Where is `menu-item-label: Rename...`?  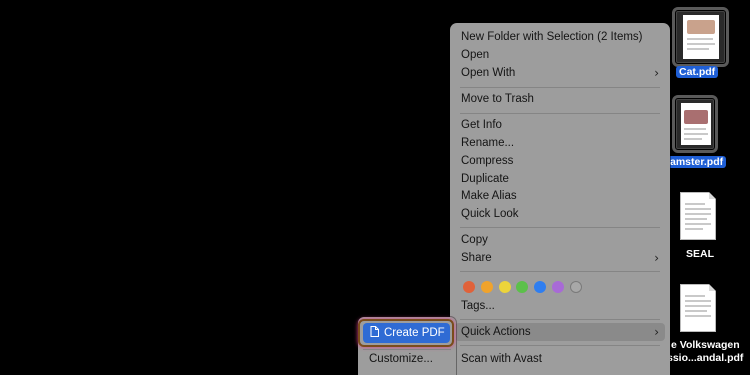 menu-item-label: Rename... is located at coordinates (488, 143).